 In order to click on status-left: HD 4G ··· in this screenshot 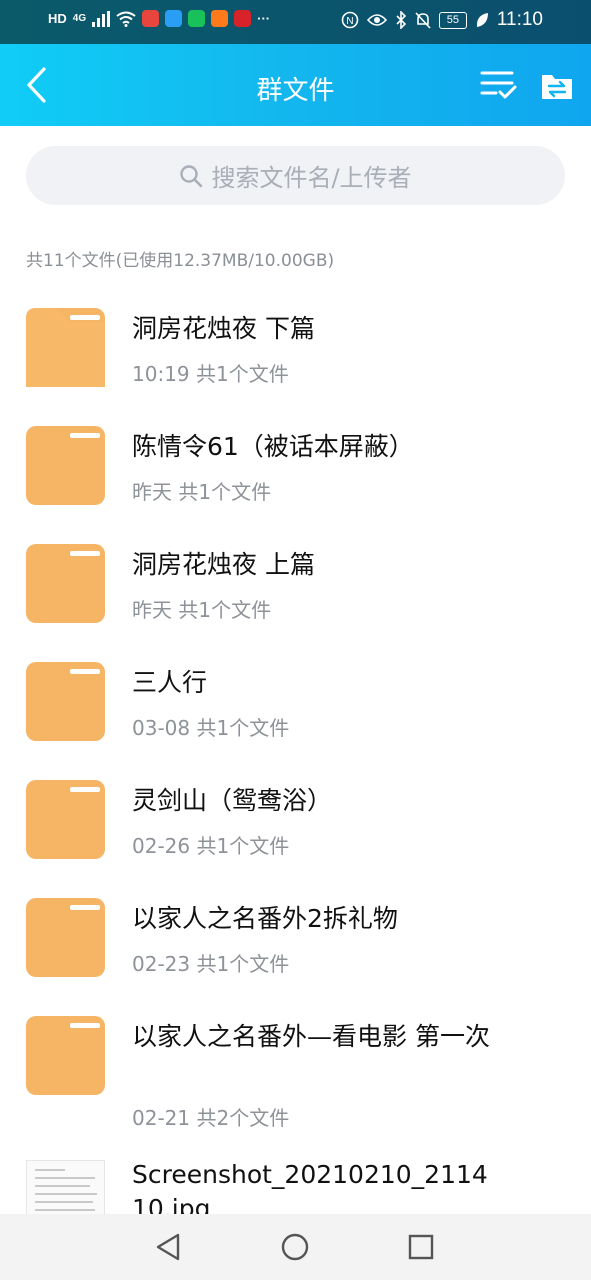, I will do `click(159, 18)`.